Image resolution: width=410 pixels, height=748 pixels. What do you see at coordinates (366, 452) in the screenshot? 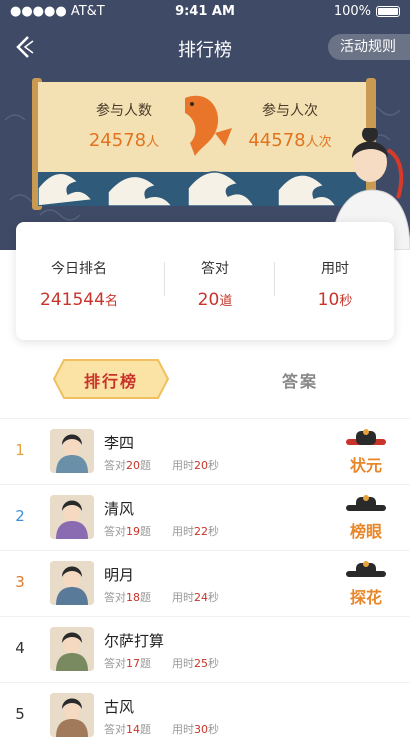
I see `rank-badge: 状元` at bounding box center [366, 452].